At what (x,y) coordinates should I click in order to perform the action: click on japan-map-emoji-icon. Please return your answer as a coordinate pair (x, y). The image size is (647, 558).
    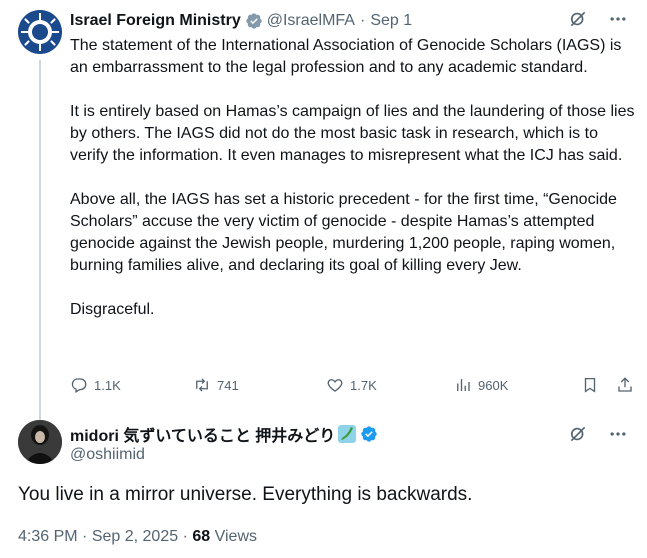
    Looking at the image, I should click on (347, 434).